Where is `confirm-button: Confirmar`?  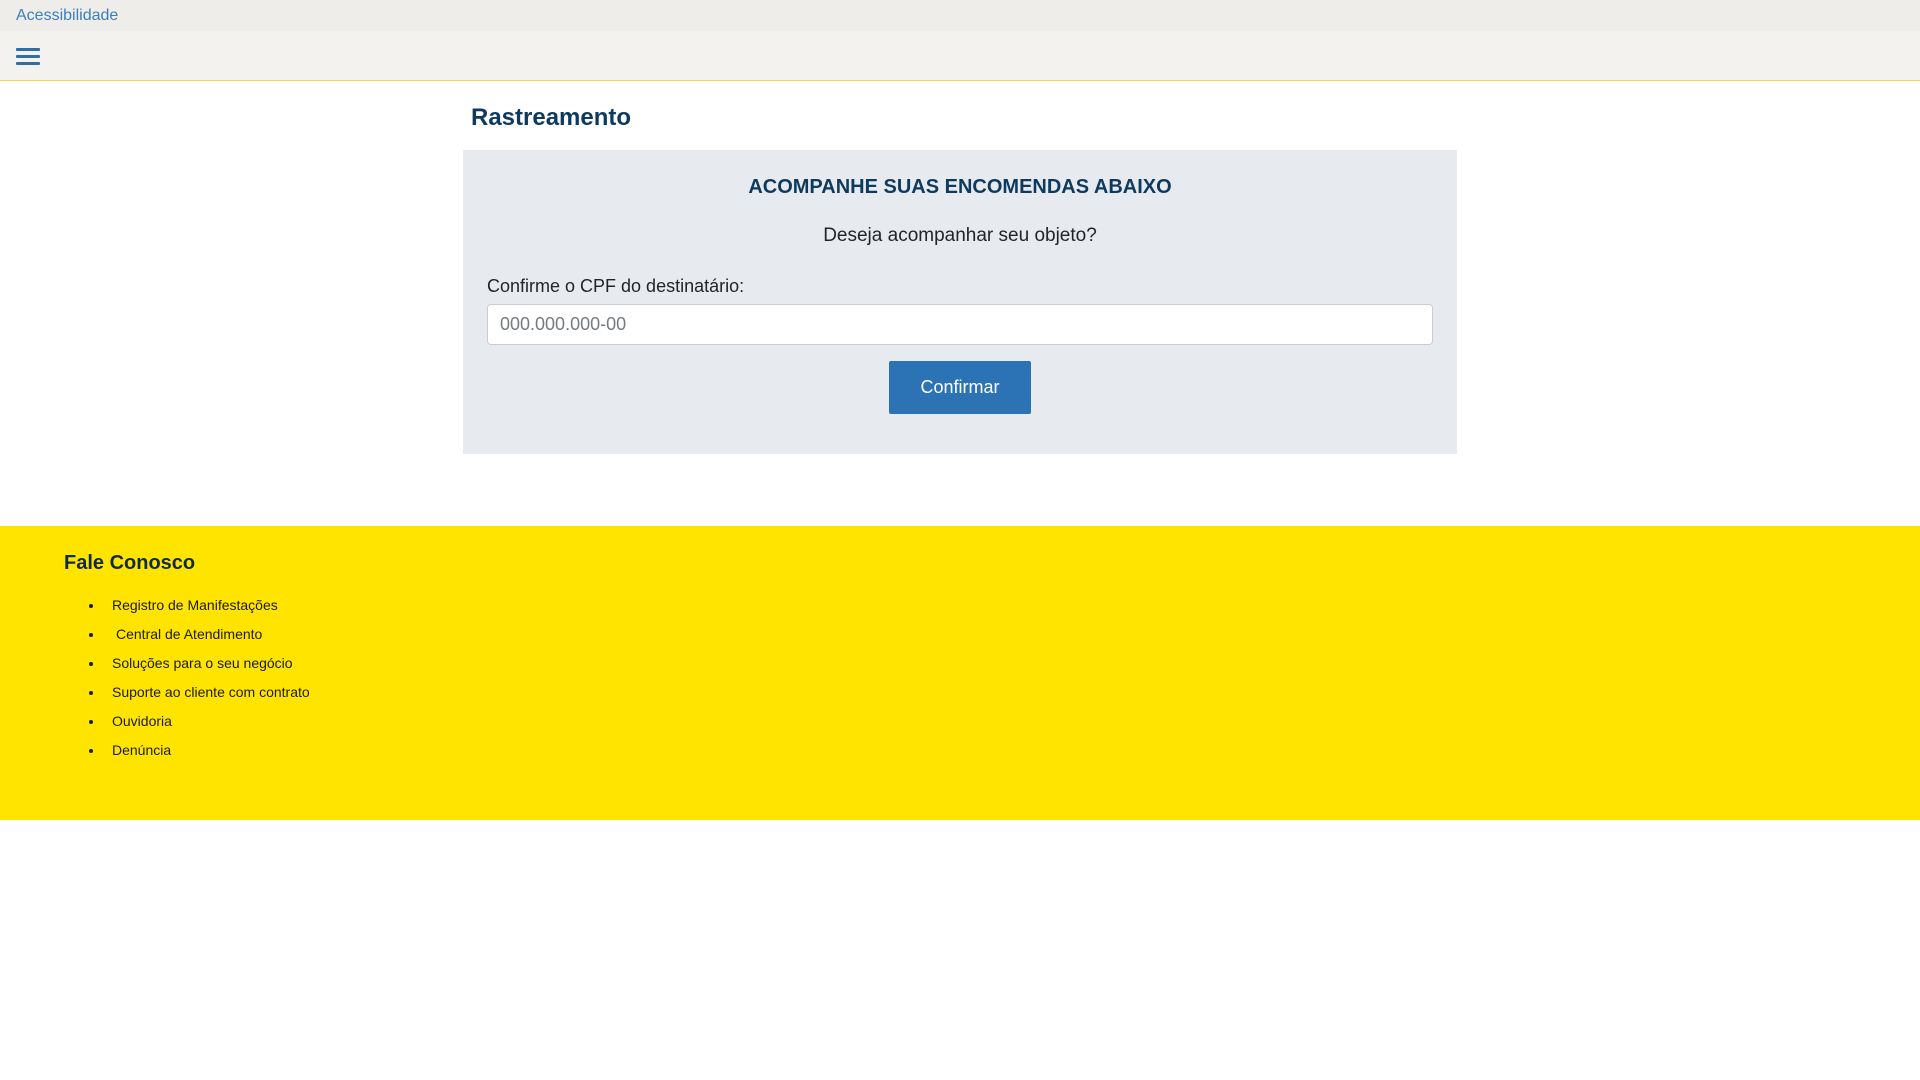
confirm-button: Confirmar is located at coordinates (960, 387).